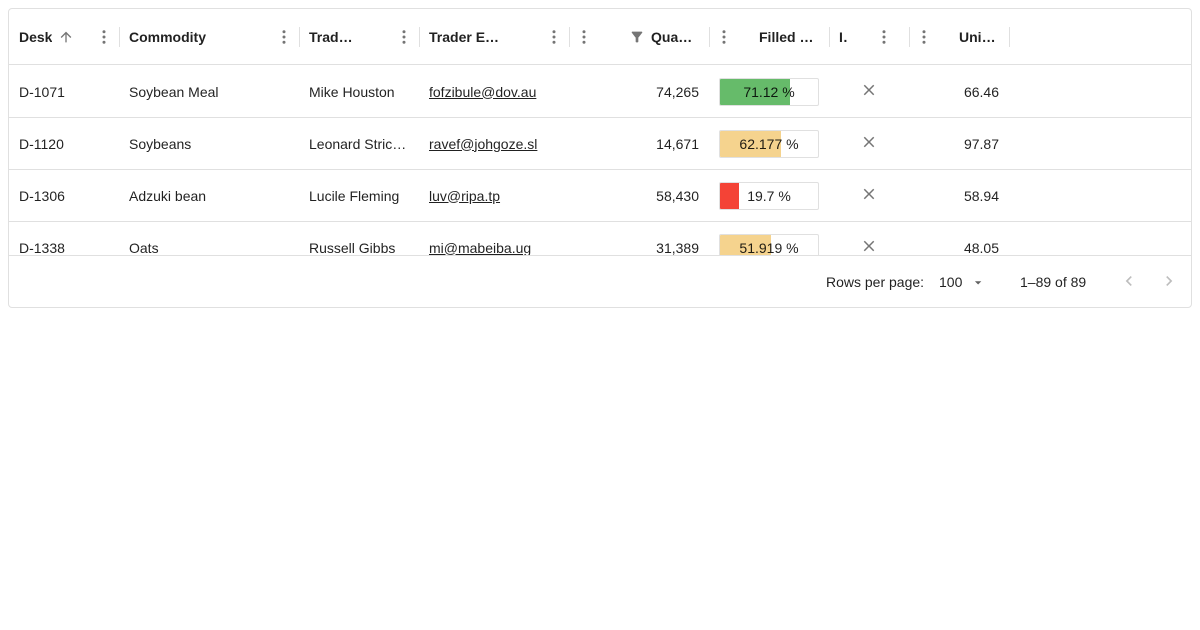 This screenshot has width=1200, height=630. What do you see at coordinates (359, 143) in the screenshot?
I see `trader-name-cell: Leonard Strickland` at bounding box center [359, 143].